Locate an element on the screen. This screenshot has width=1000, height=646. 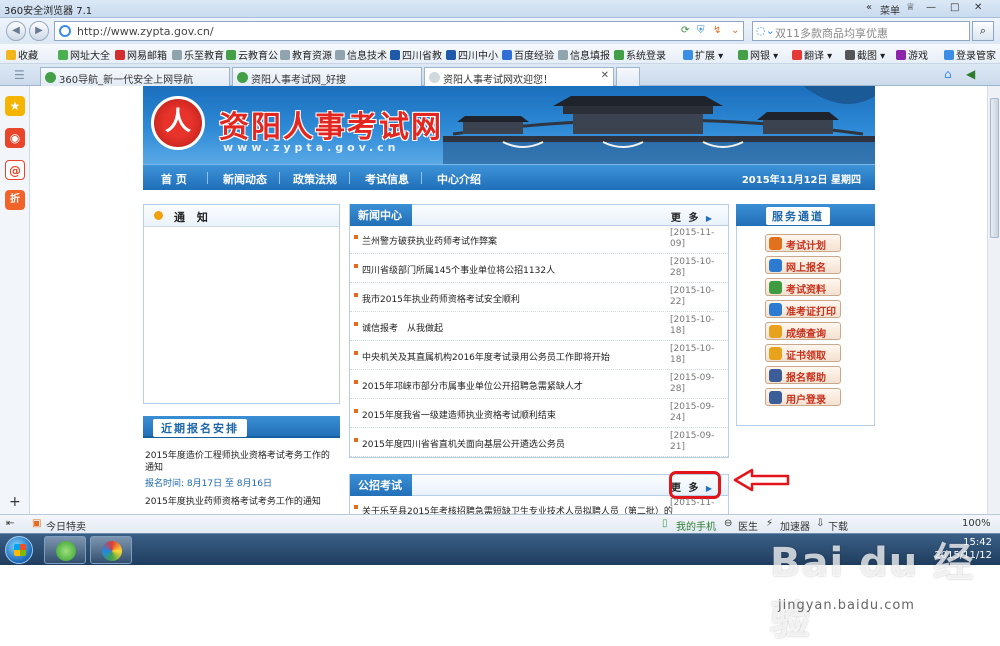
bookmark-item: 乐至教育 is located at coordinates (198, 54).